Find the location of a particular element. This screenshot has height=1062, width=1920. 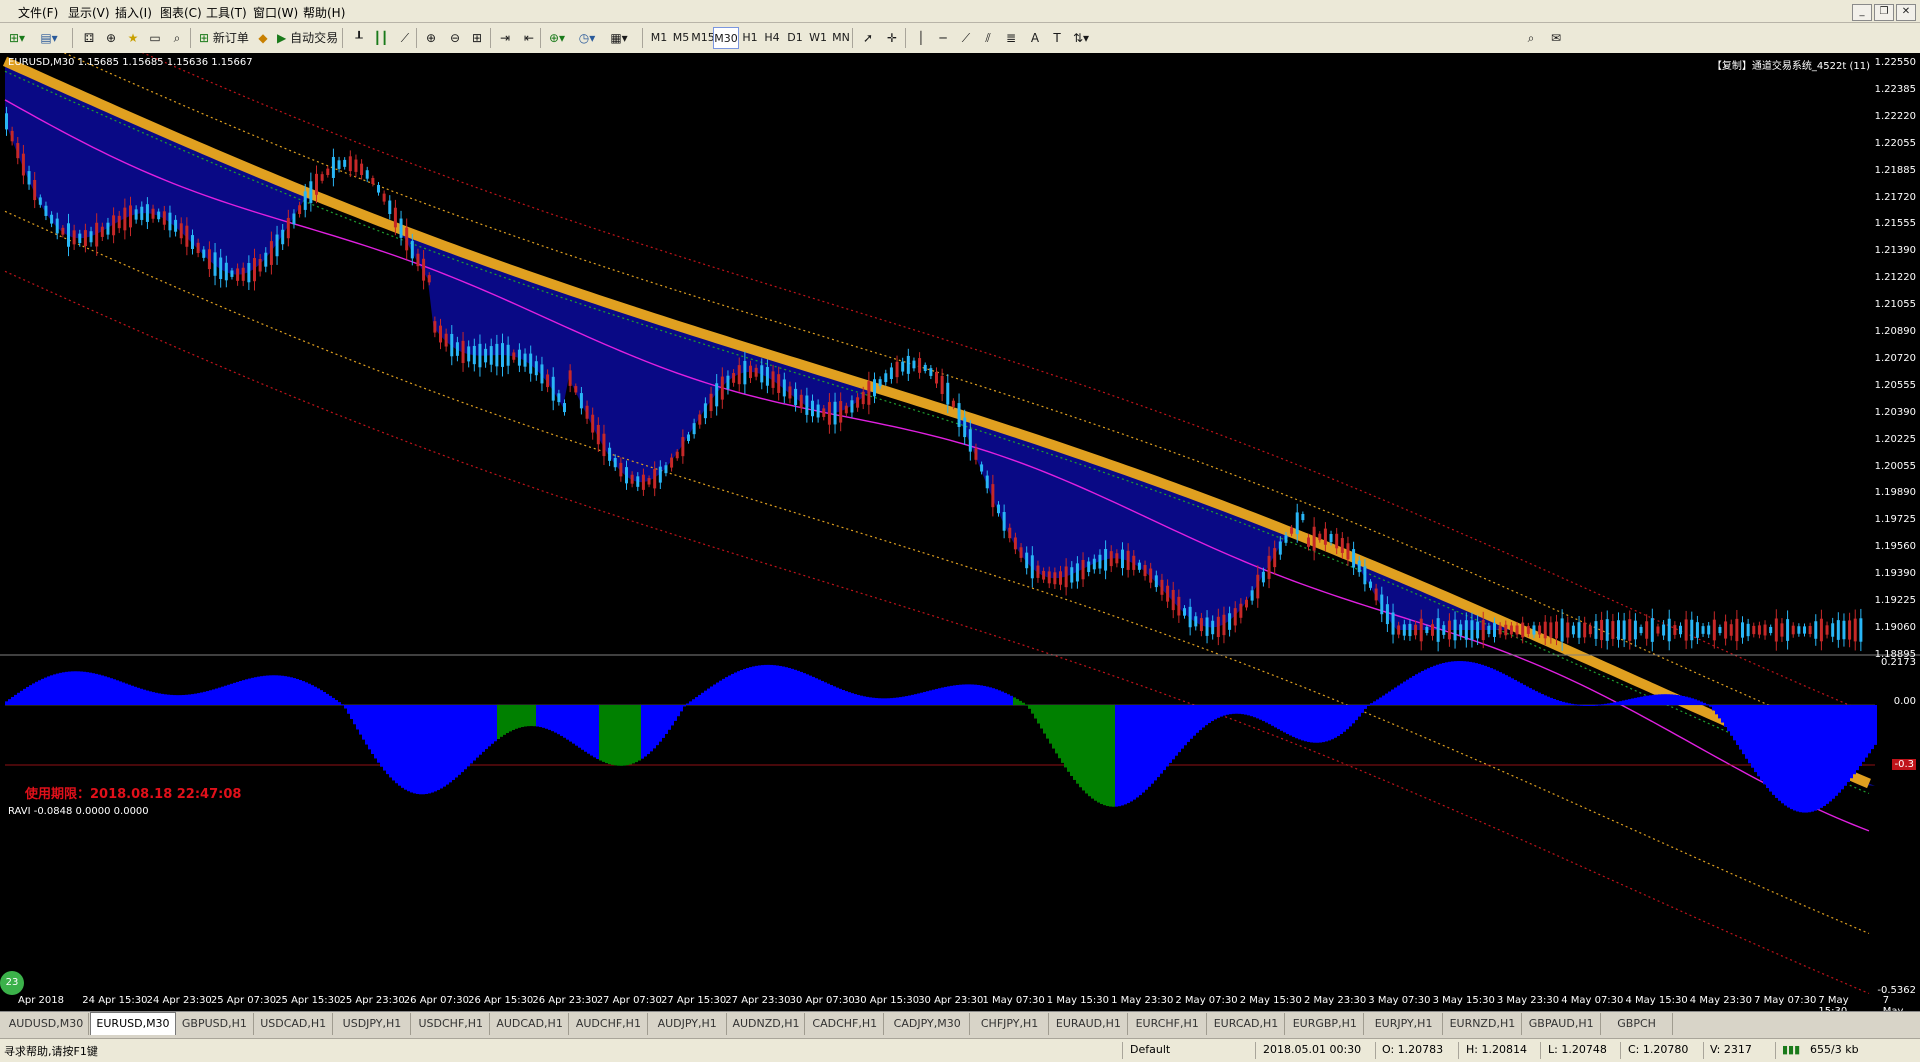

new-chart-icon: ⊞▾ is located at coordinates (17, 38).